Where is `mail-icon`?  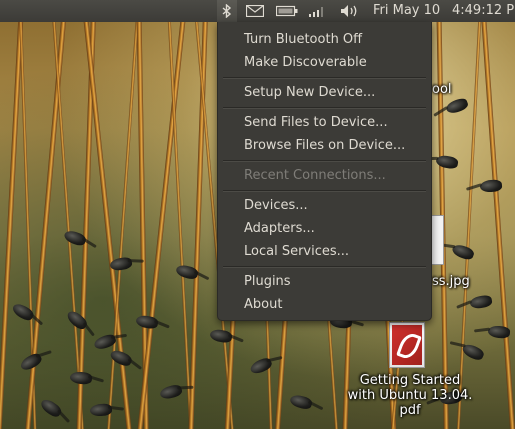 mail-icon is located at coordinates (255, 11).